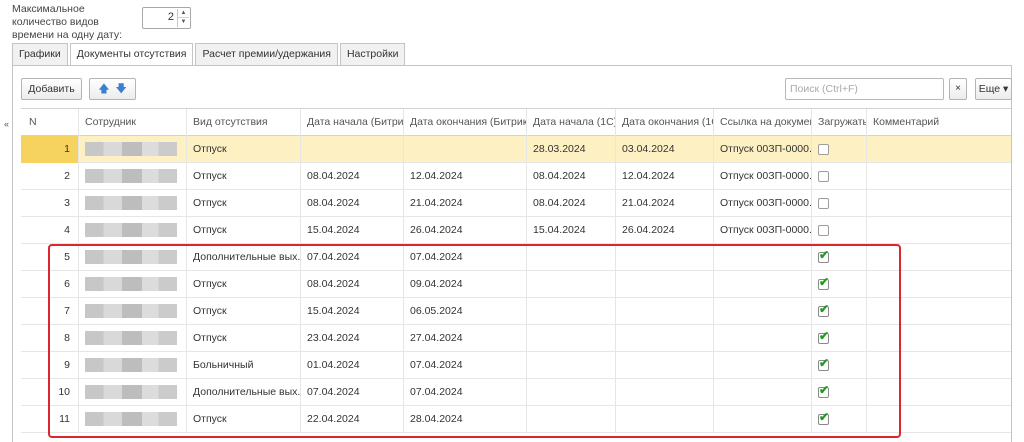 This screenshot has width=1024, height=442. I want to click on cell-end-1c: 26.04.2024, so click(665, 230).